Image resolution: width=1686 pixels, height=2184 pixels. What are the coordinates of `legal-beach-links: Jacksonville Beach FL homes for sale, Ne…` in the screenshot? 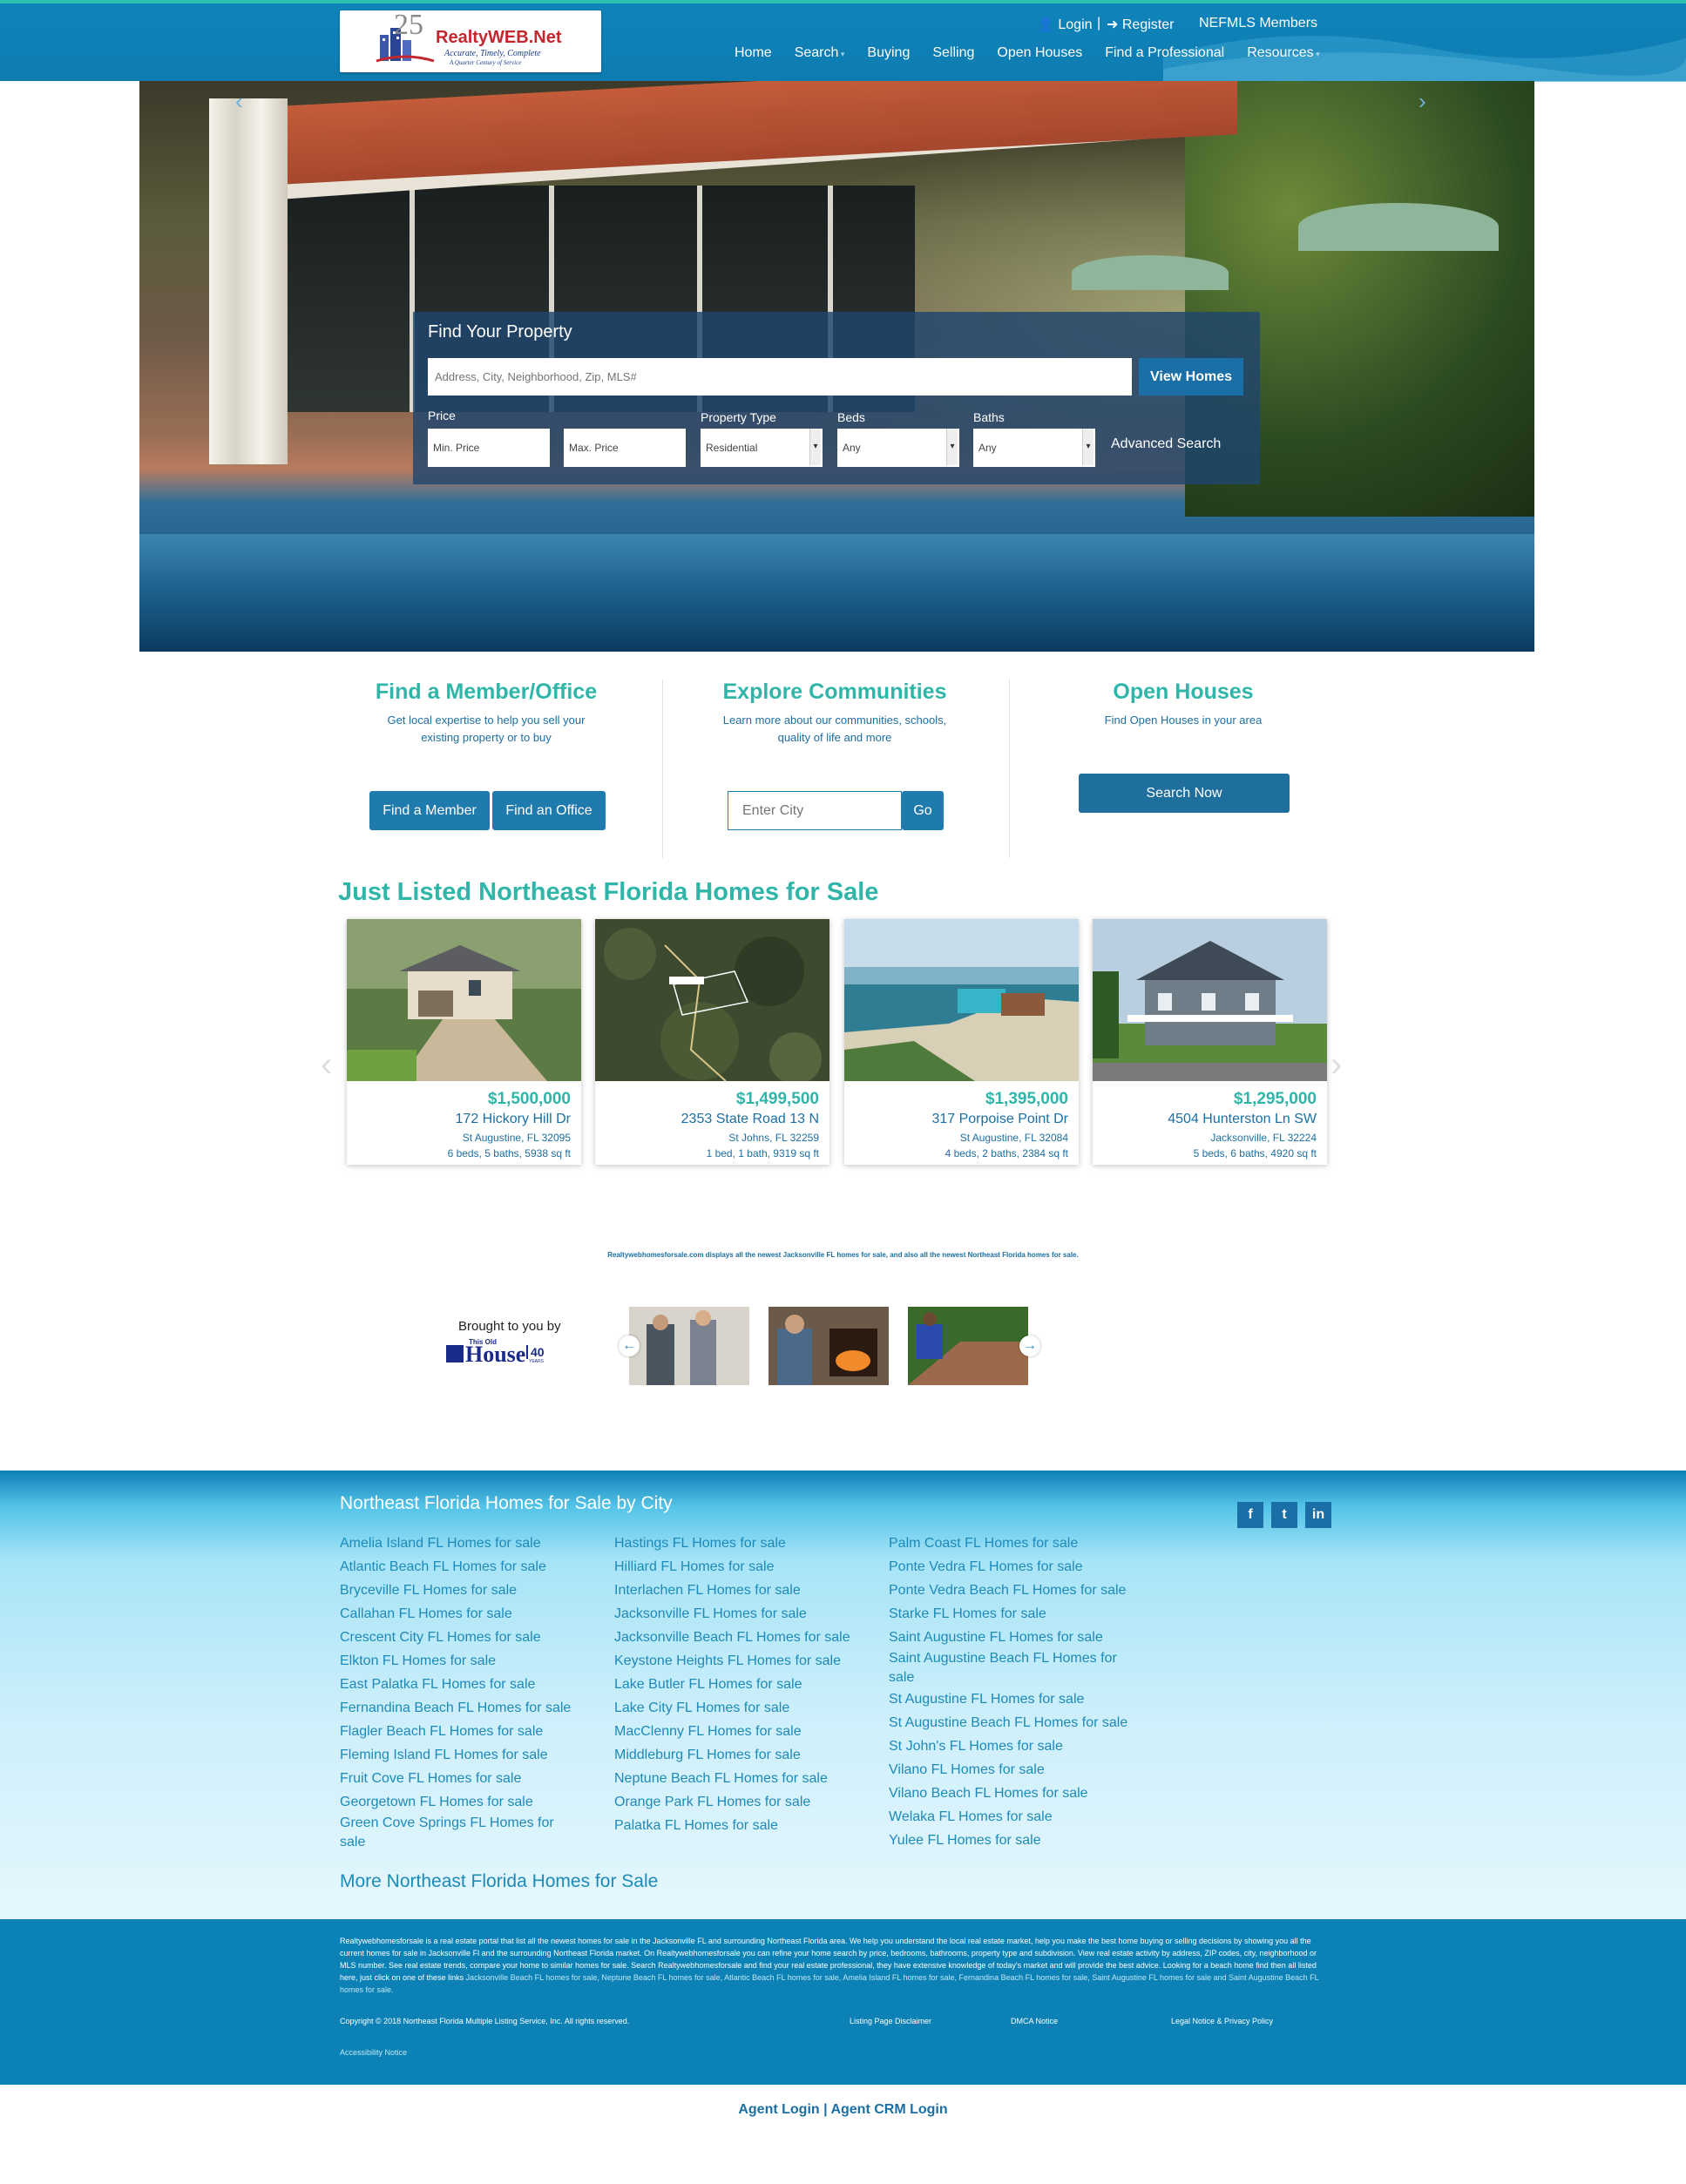 It's located at (829, 1983).